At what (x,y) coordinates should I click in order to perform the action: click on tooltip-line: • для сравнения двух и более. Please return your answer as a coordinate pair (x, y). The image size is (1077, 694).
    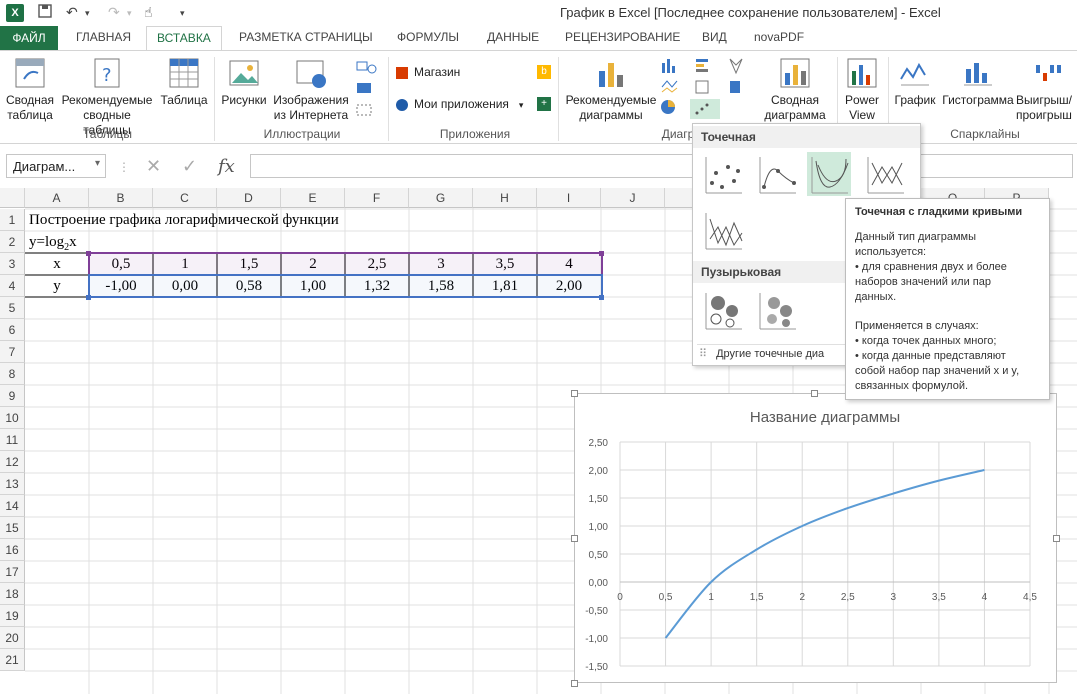
    Looking at the image, I should click on (931, 267).